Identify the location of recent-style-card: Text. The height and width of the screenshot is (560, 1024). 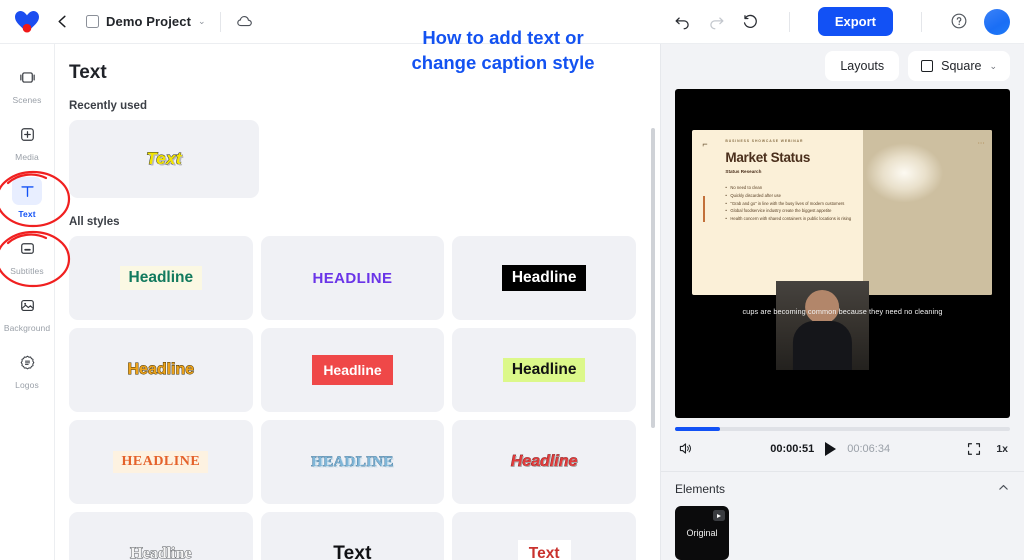
(164, 159).